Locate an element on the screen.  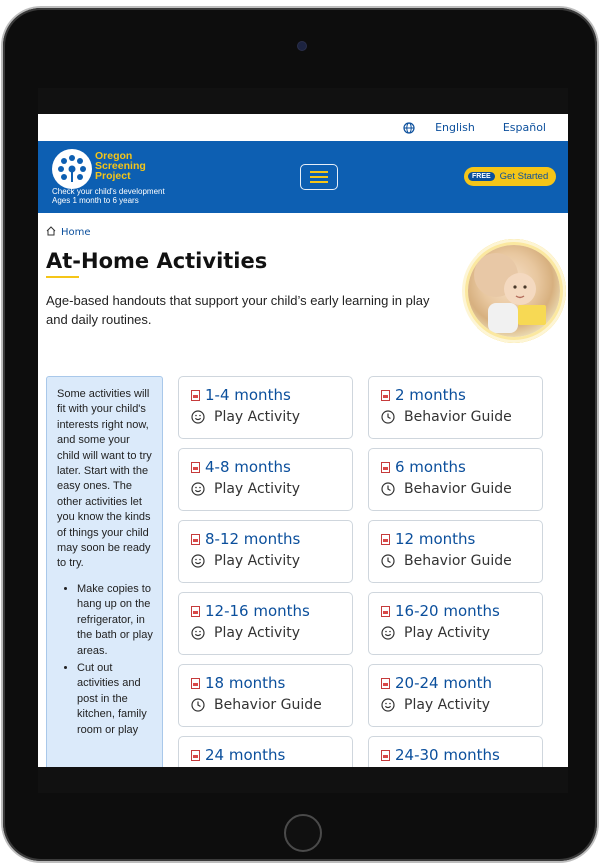
card-title: 16-20 months is located at coordinates (447, 611).